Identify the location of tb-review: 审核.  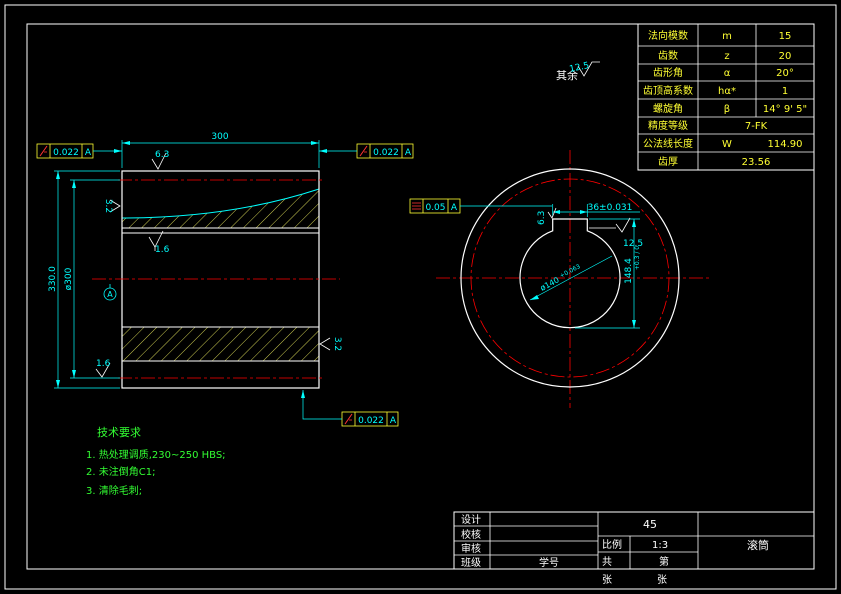
(471, 548).